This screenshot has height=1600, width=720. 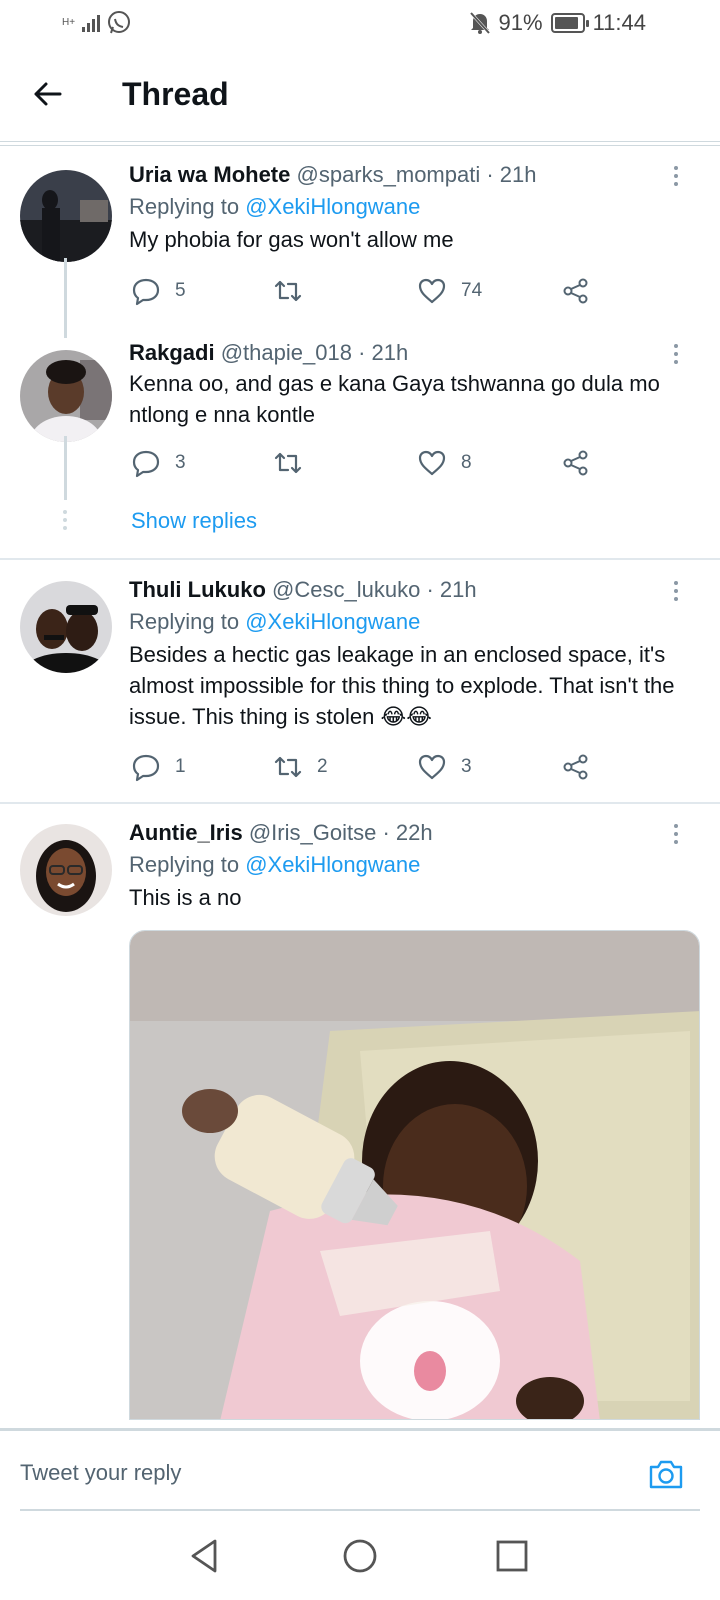 I want to click on reply-composer: Tweet your reply, so click(x=360, y=1473).